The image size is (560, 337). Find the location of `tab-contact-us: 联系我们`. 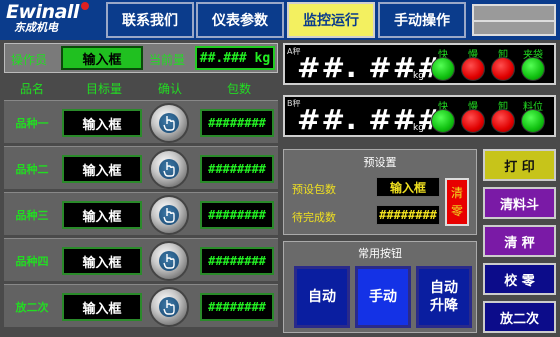

tab-contact-us: 联系我们 is located at coordinates (150, 20).